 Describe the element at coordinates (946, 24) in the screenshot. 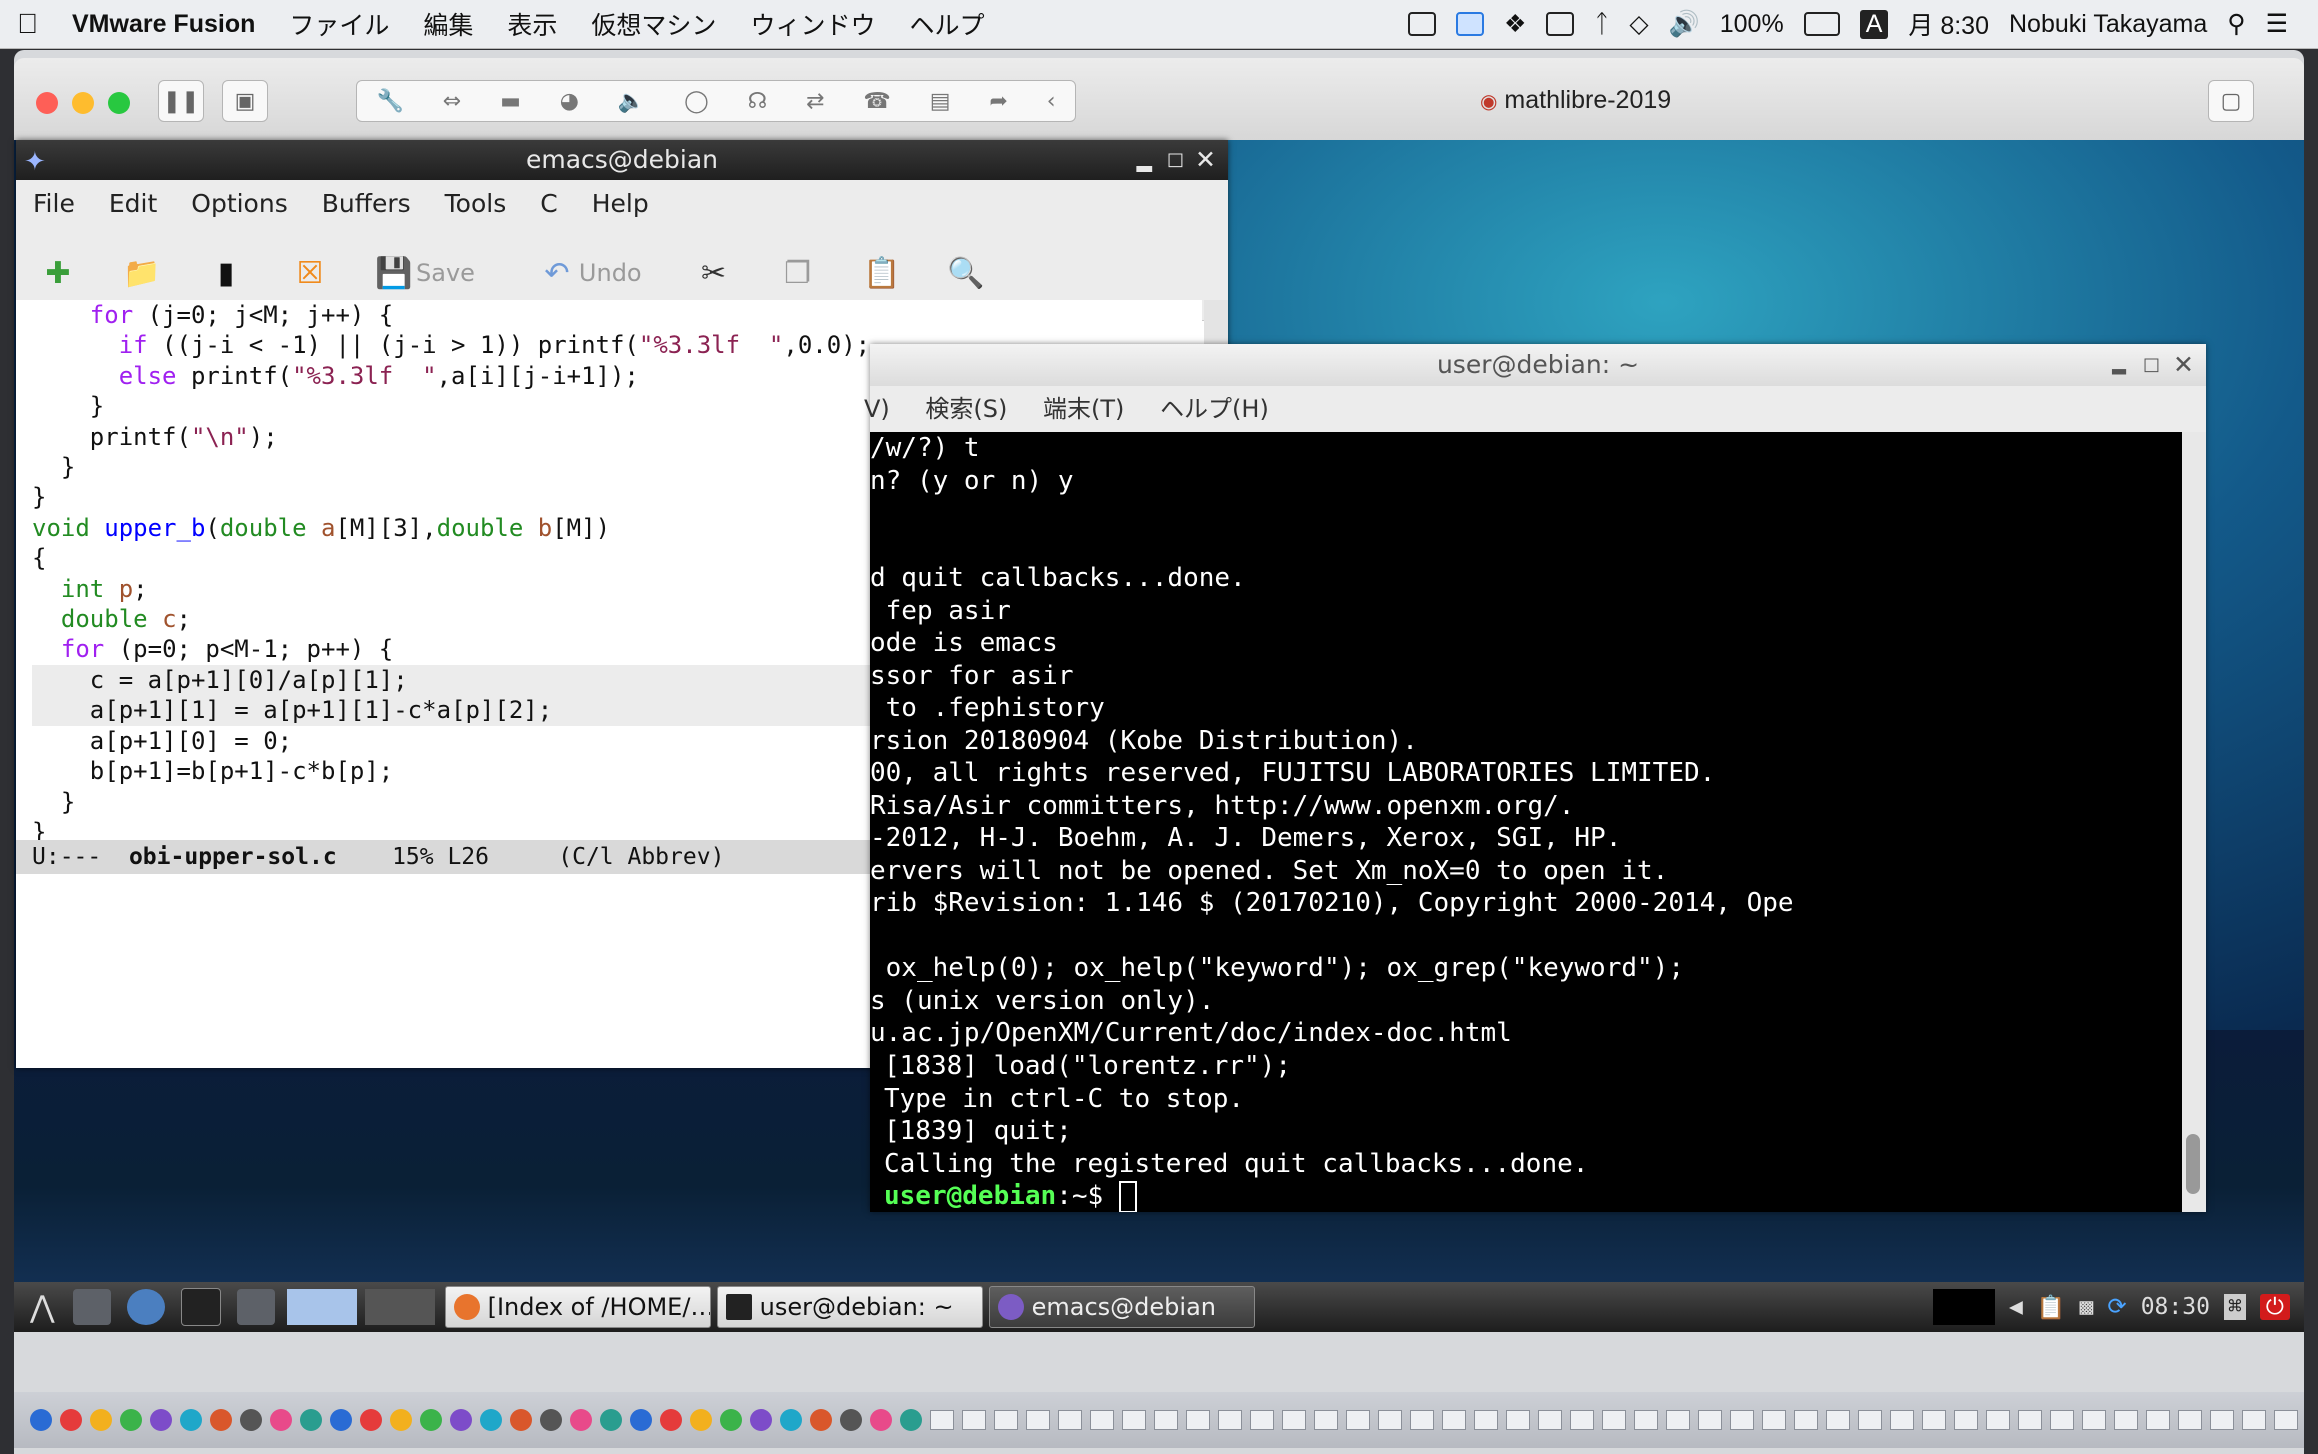

I see `menu-help: ヘルプ` at that location.